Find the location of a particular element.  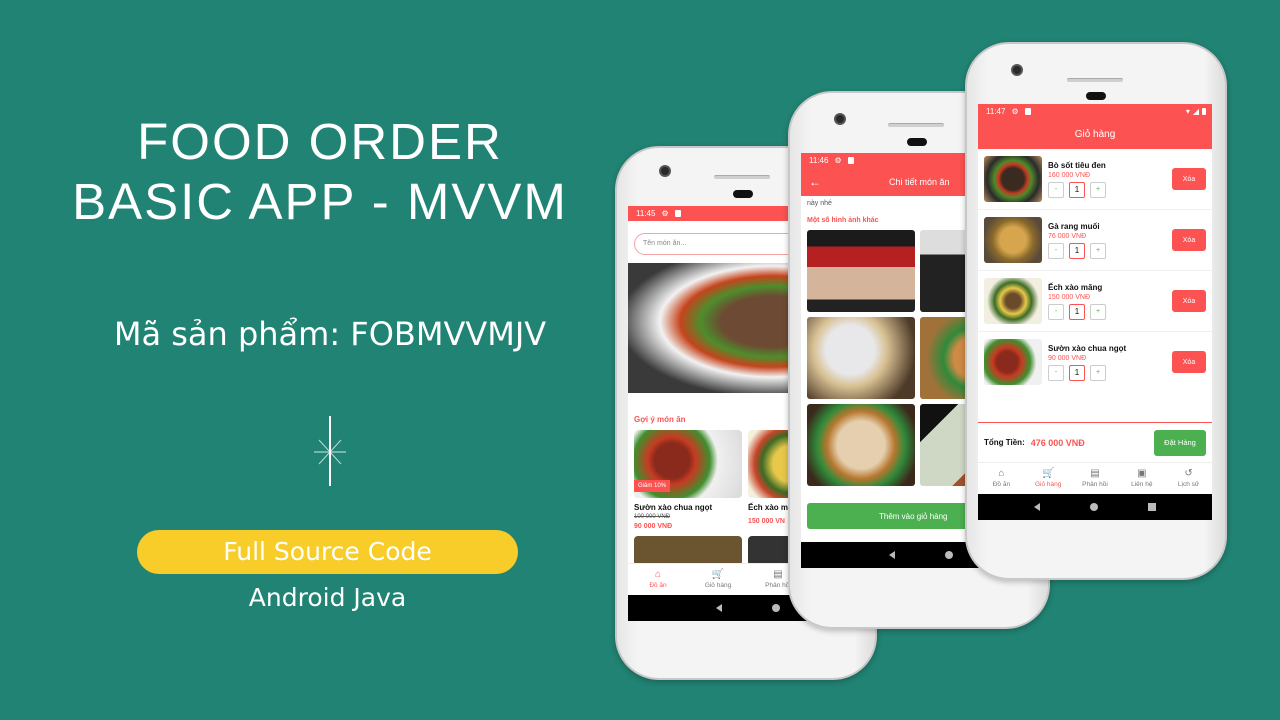

tab-contact: ▣ Liên hệ is located at coordinates (1141, 478).